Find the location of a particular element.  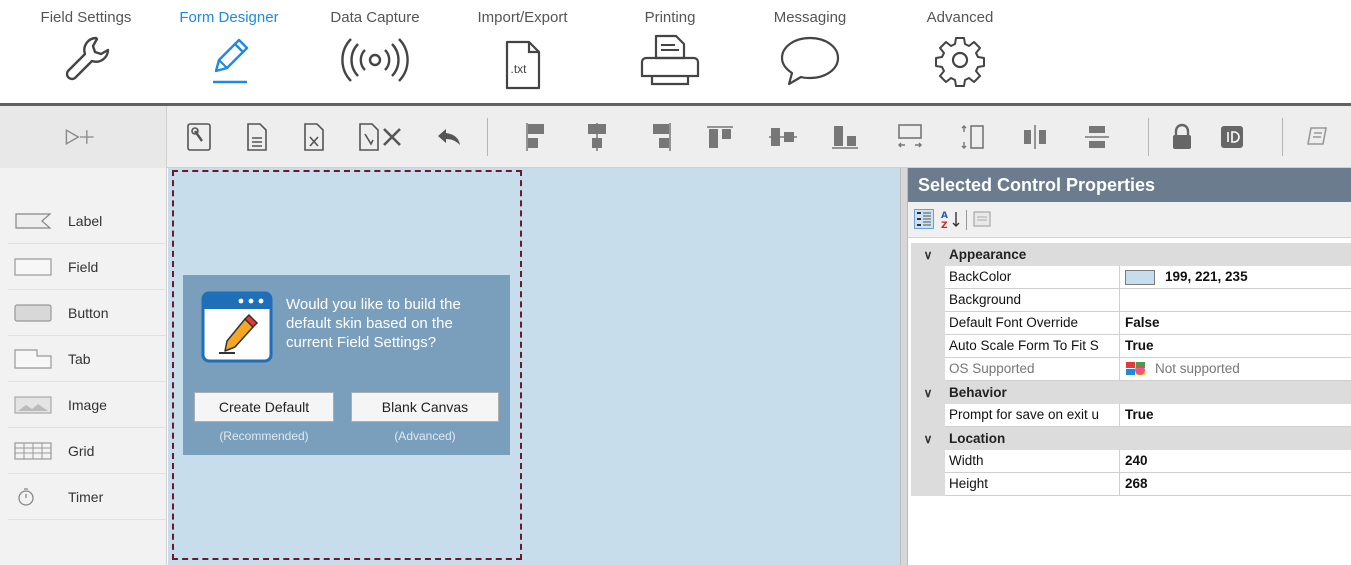

align-center-icon is located at coordinates (597, 137).